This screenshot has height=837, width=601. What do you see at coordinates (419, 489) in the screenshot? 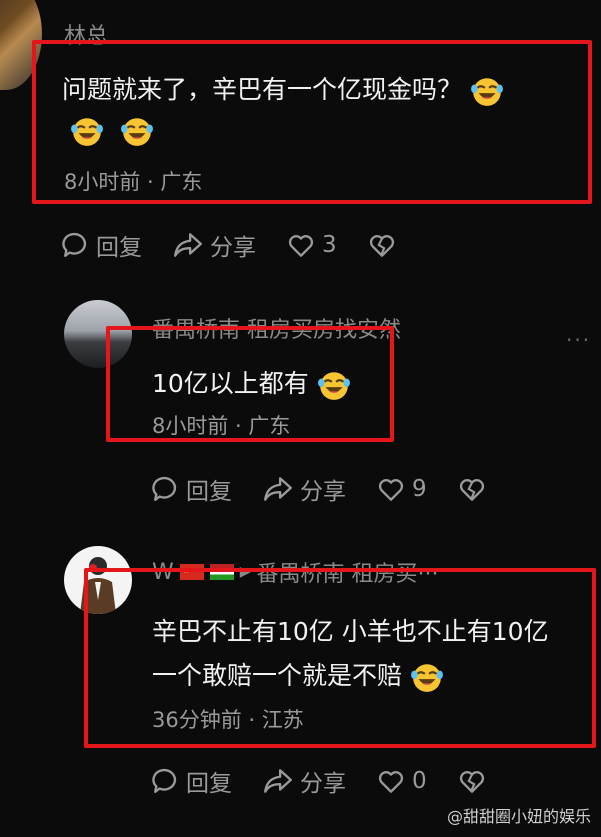
I see `like-count: 9` at bounding box center [419, 489].